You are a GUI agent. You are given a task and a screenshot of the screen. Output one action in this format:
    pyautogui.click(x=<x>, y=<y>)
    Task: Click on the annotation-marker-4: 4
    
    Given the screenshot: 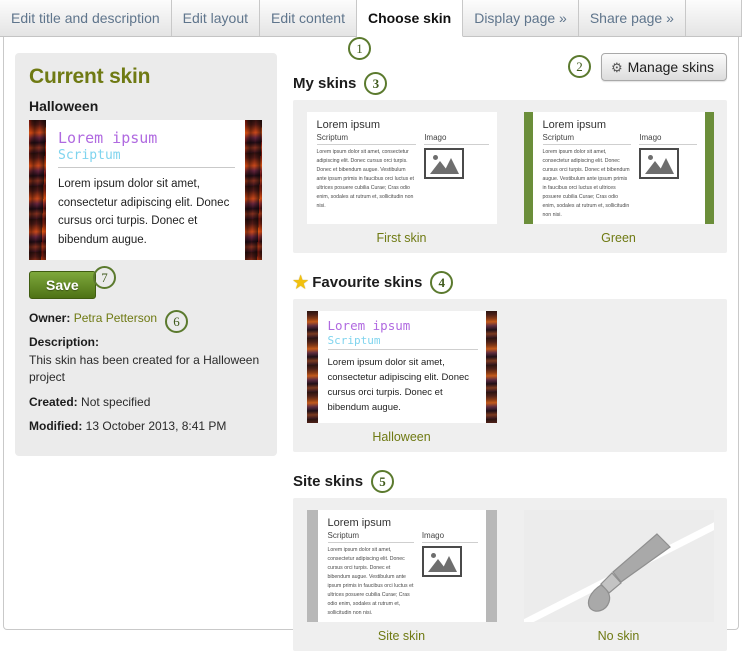 What is the action you would take?
    pyautogui.click(x=442, y=282)
    